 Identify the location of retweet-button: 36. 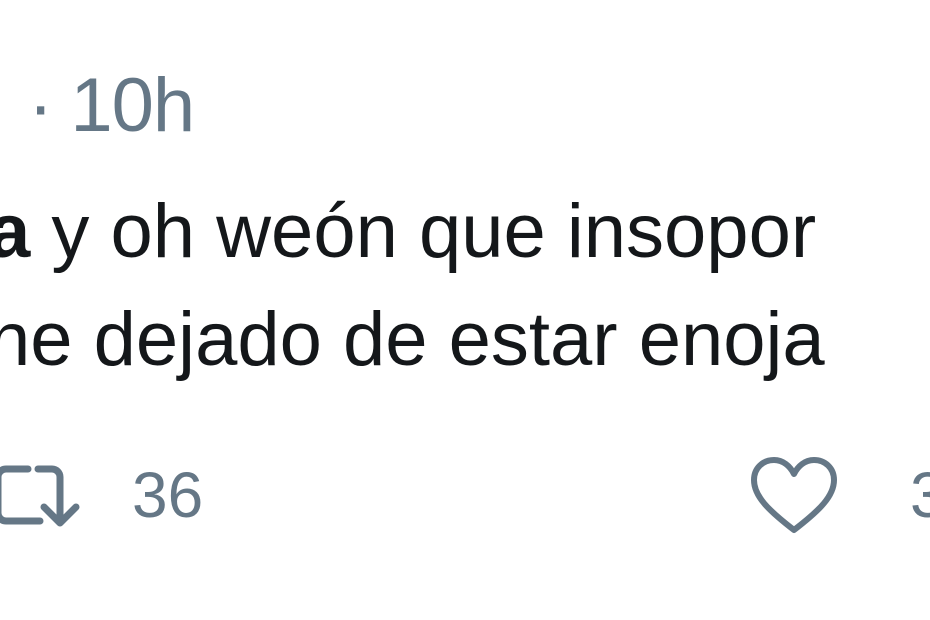
(101, 495).